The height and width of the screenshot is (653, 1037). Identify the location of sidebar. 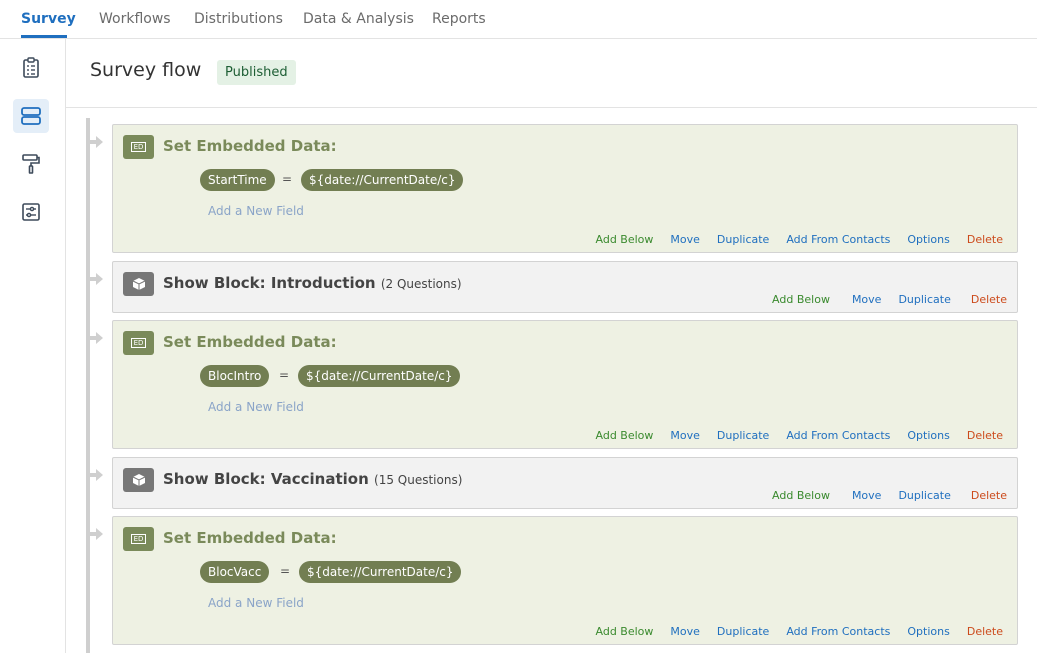
(33, 346).